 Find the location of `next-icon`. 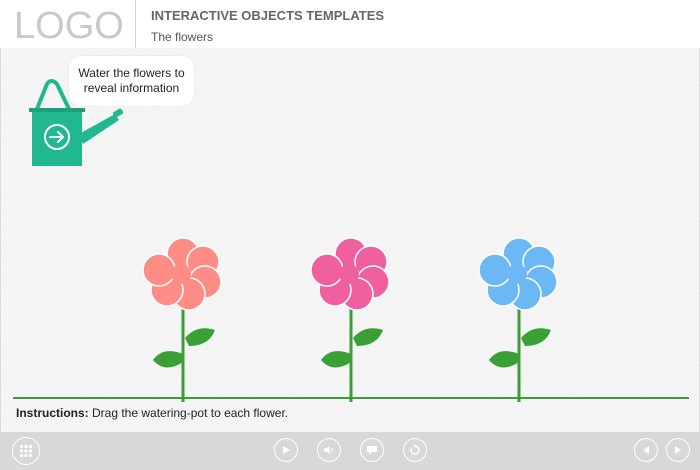

next-icon is located at coordinates (678, 450).